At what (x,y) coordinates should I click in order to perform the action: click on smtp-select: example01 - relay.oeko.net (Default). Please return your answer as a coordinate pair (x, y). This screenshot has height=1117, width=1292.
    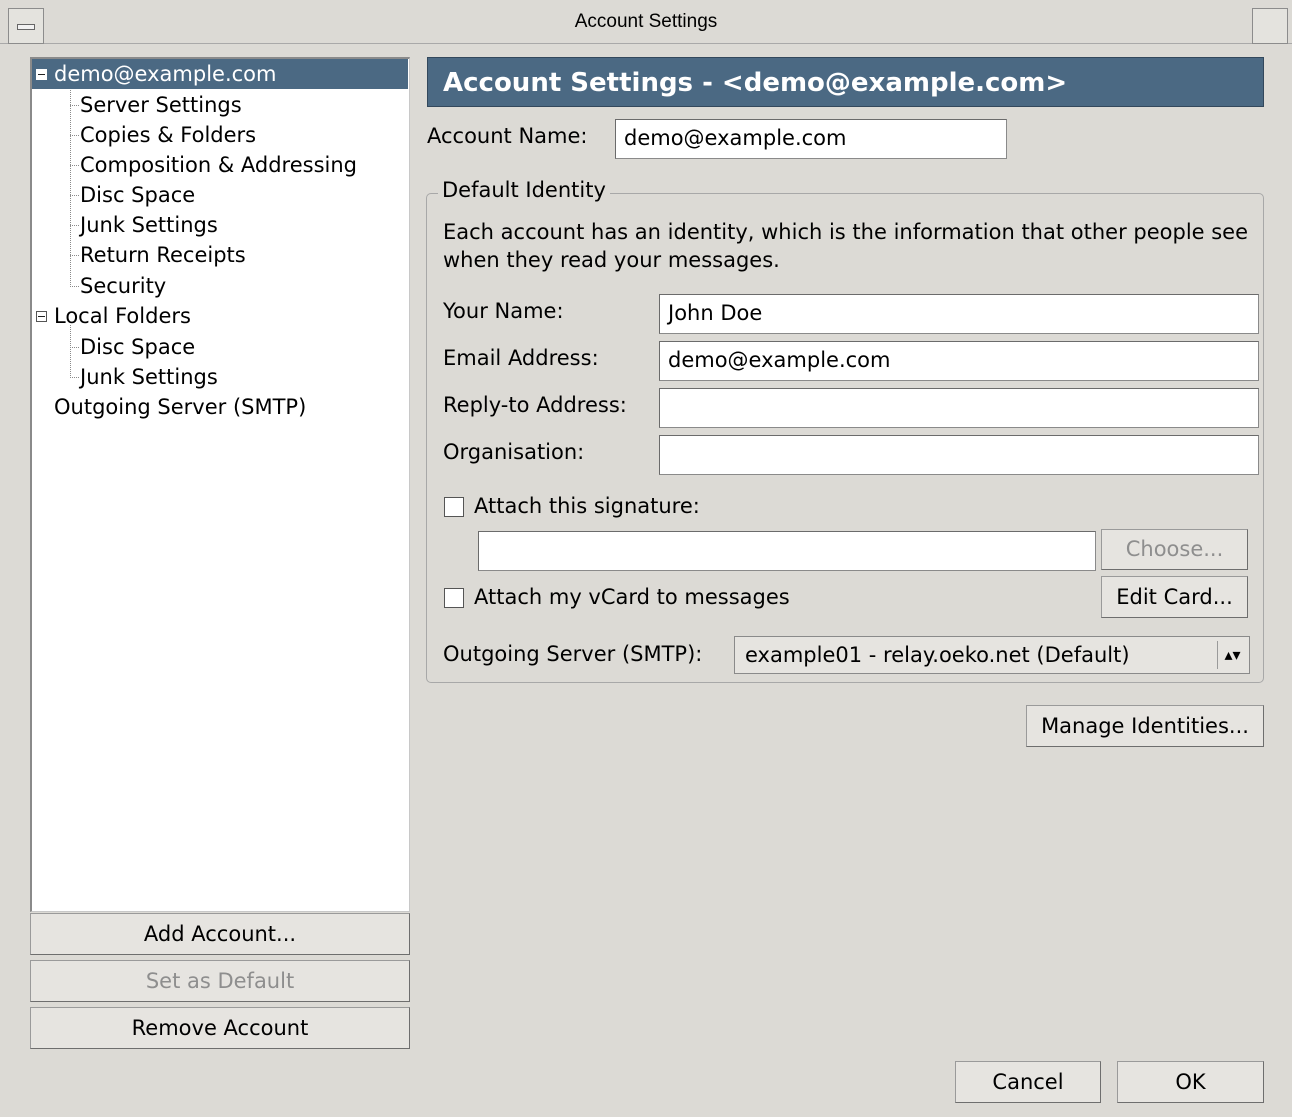
    Looking at the image, I should click on (992, 655).